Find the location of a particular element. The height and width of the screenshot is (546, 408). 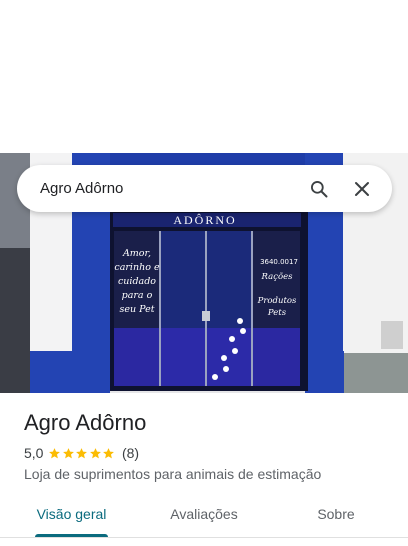

review-count: (8) is located at coordinates (130, 453).